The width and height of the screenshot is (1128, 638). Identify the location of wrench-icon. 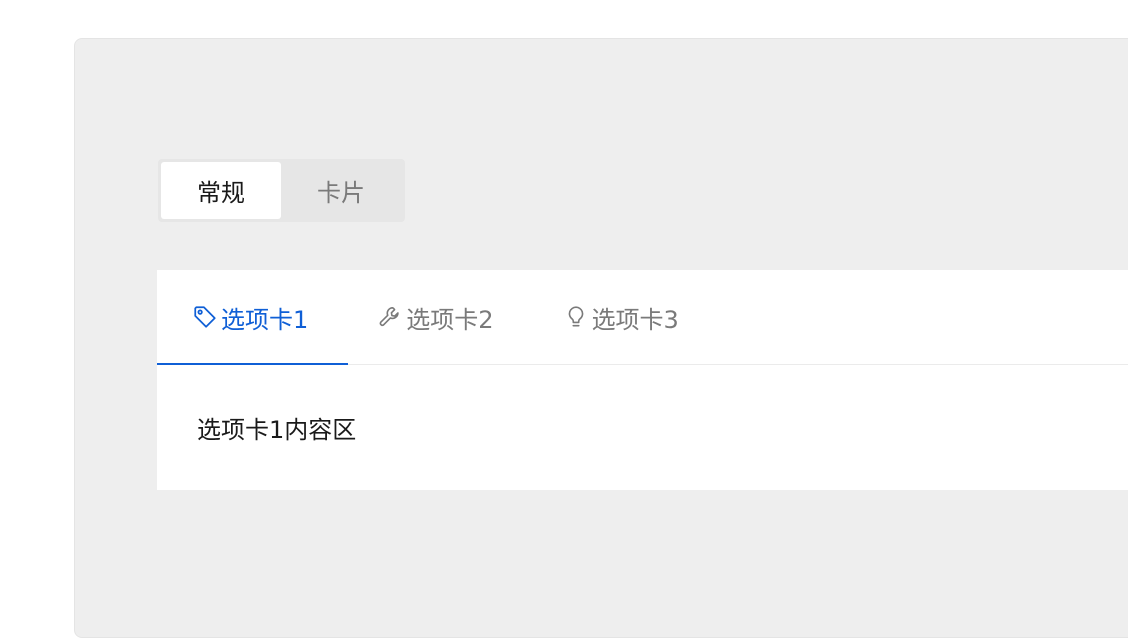
(390, 317).